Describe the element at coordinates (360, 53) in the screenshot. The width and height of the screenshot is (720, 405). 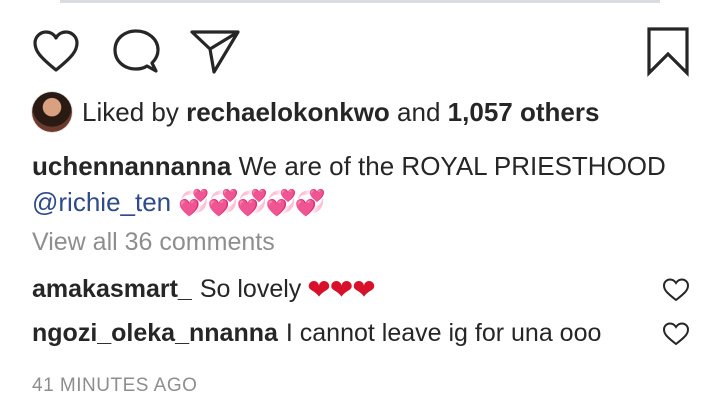
I see `action-bar` at that location.